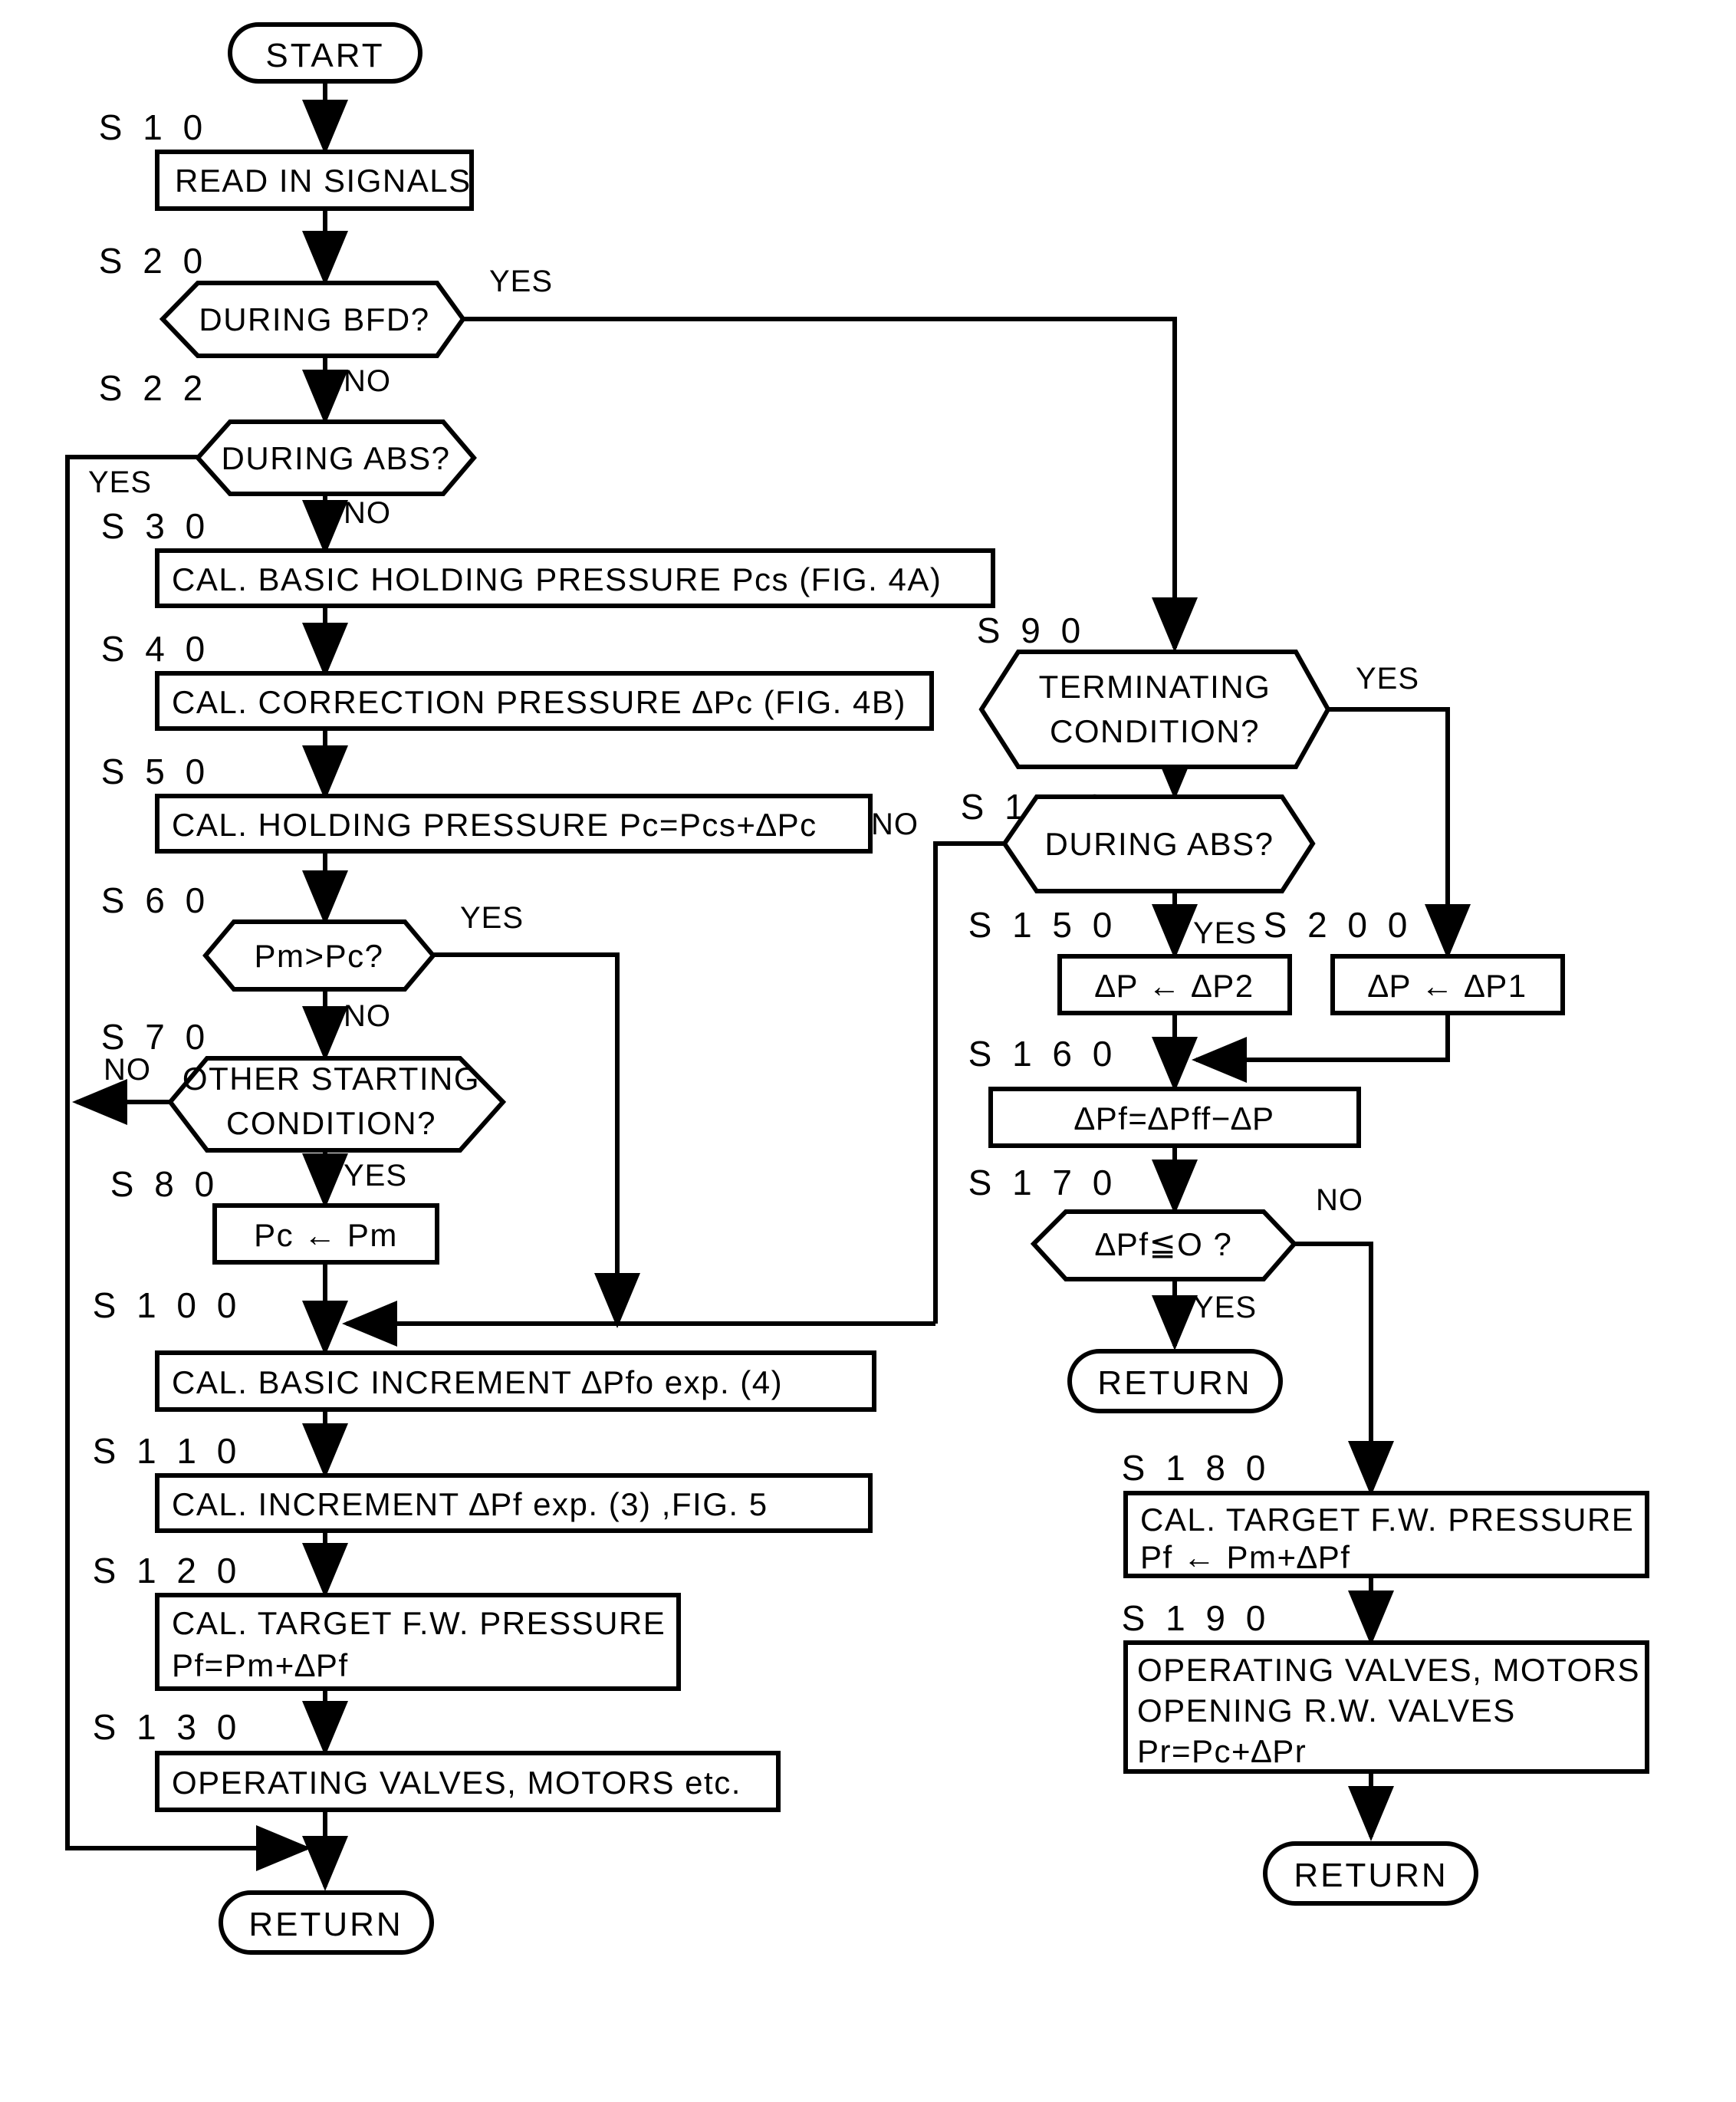 The width and height of the screenshot is (1736, 2102). What do you see at coordinates (1245, 1557) in the screenshot?
I see `node-s180-line2: Pf ← Pm+∆Pf` at bounding box center [1245, 1557].